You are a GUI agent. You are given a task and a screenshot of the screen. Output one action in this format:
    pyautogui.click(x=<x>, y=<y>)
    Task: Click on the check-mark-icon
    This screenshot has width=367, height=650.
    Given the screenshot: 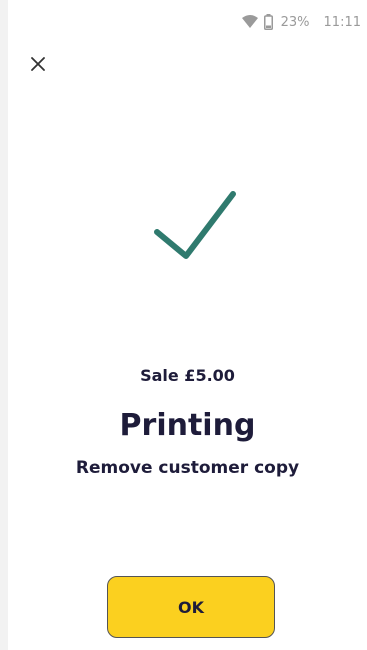 What is the action you would take?
    pyautogui.click(x=195, y=225)
    